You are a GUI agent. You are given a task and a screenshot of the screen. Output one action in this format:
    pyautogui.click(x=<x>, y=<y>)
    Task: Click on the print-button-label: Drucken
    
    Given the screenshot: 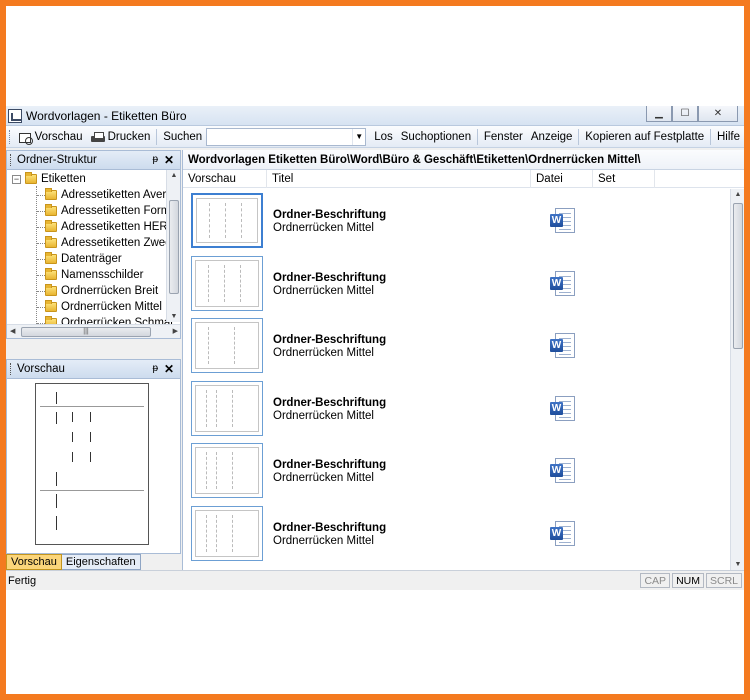 What is the action you would take?
    pyautogui.click(x=129, y=136)
    